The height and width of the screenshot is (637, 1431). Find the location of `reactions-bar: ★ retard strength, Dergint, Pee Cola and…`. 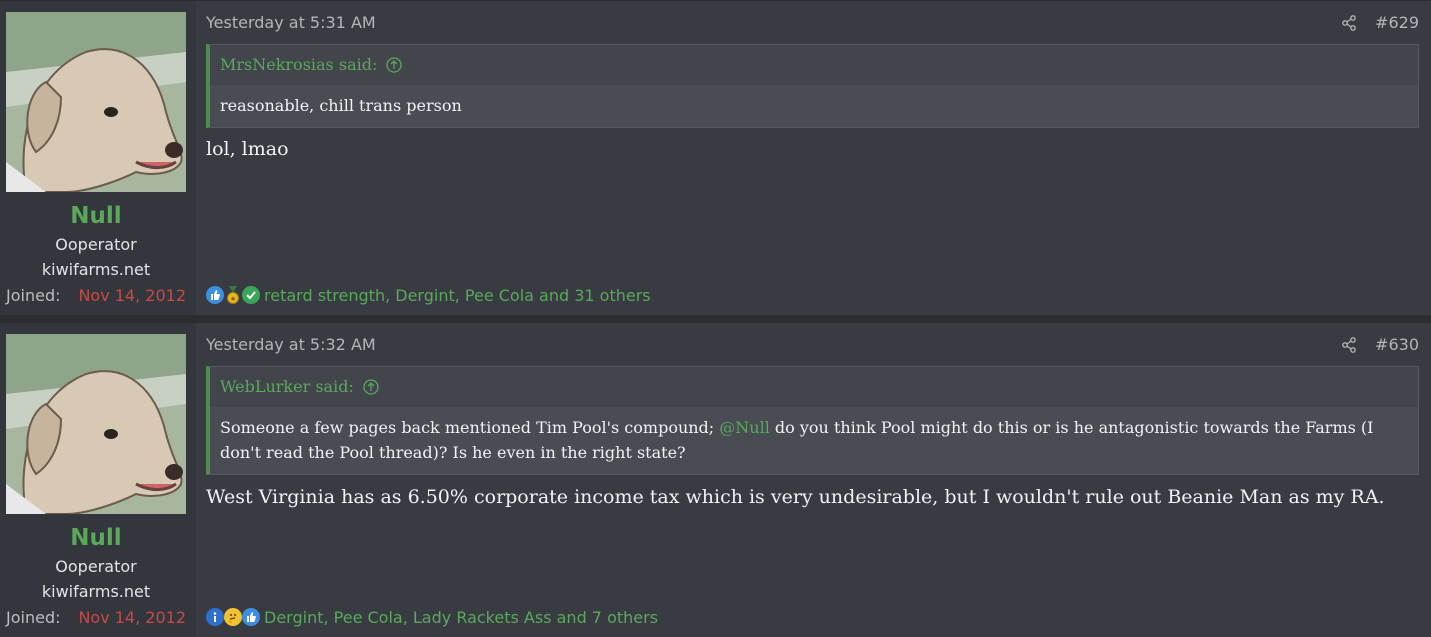

reactions-bar: ★ retard strength, Dergint, Pee Cola and… is located at coordinates (428, 295).